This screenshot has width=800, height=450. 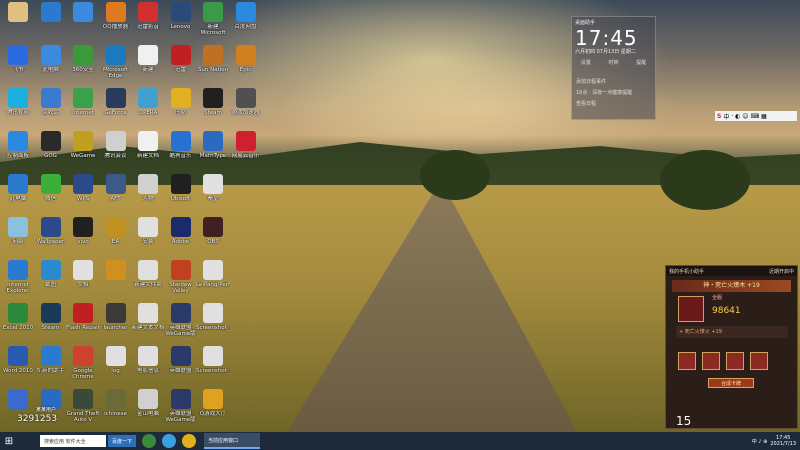 What do you see at coordinates (246, 154) in the screenshot?
I see `desktop-icon: 网易云音乐` at bounding box center [246, 154].